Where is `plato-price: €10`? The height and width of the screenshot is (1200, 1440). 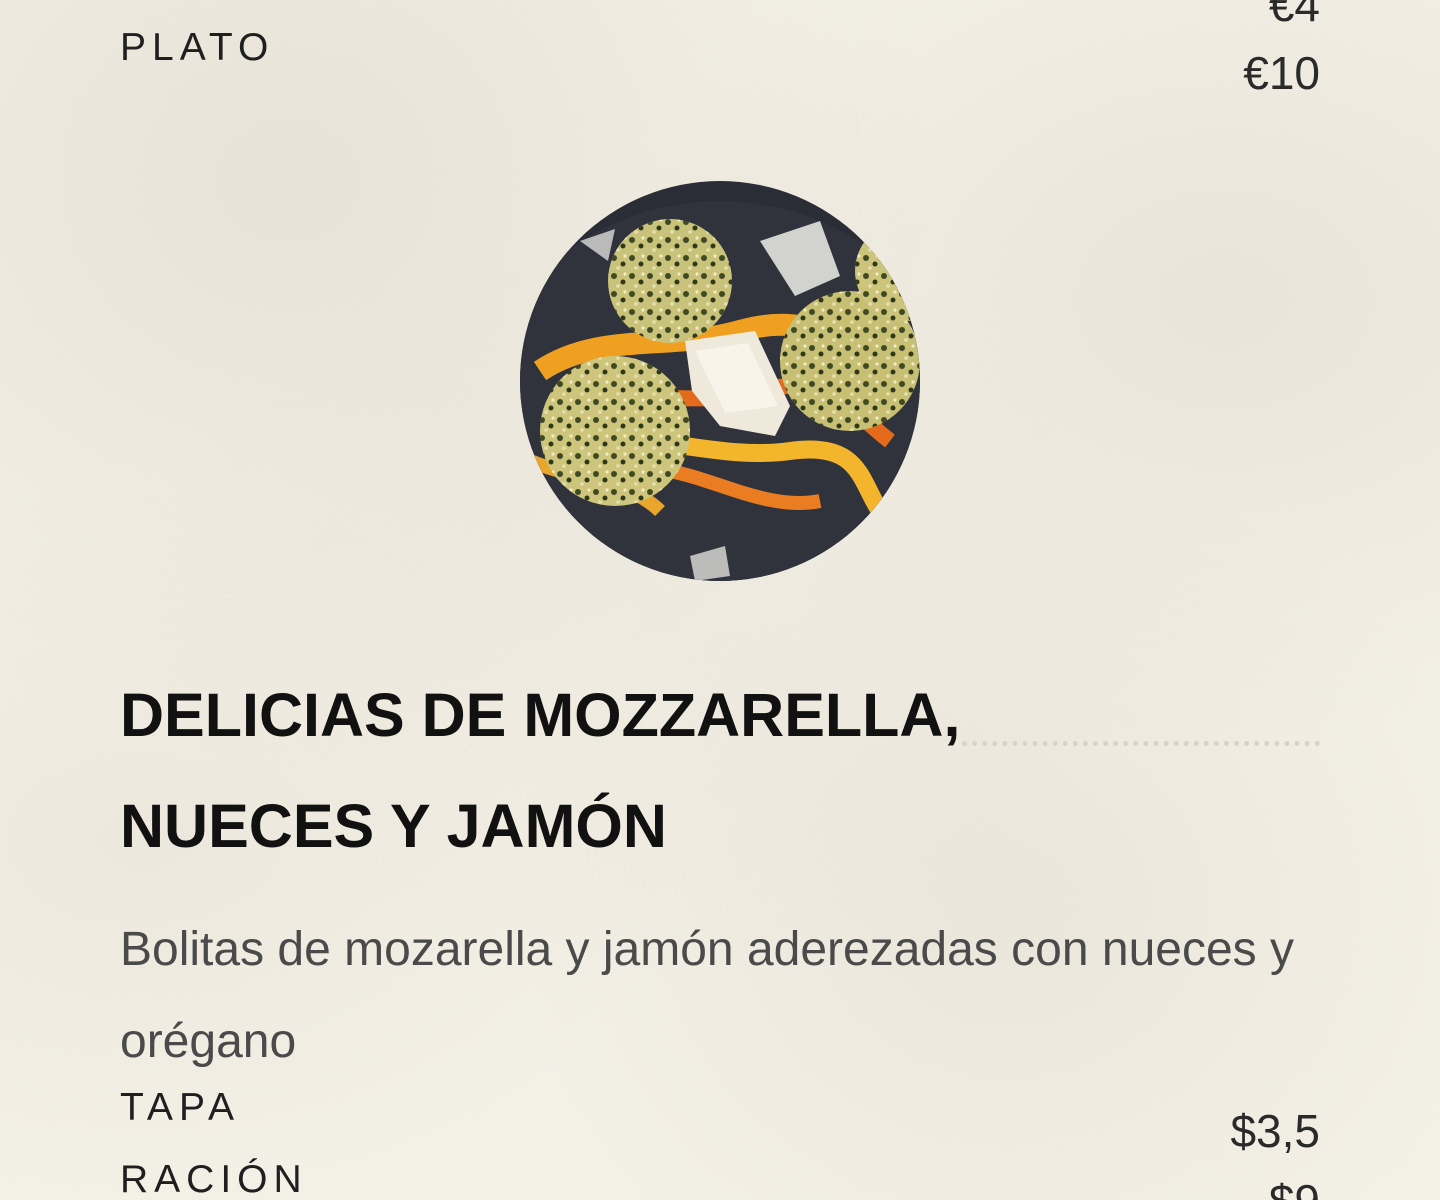 plato-price: €10 is located at coordinates (1281, 73).